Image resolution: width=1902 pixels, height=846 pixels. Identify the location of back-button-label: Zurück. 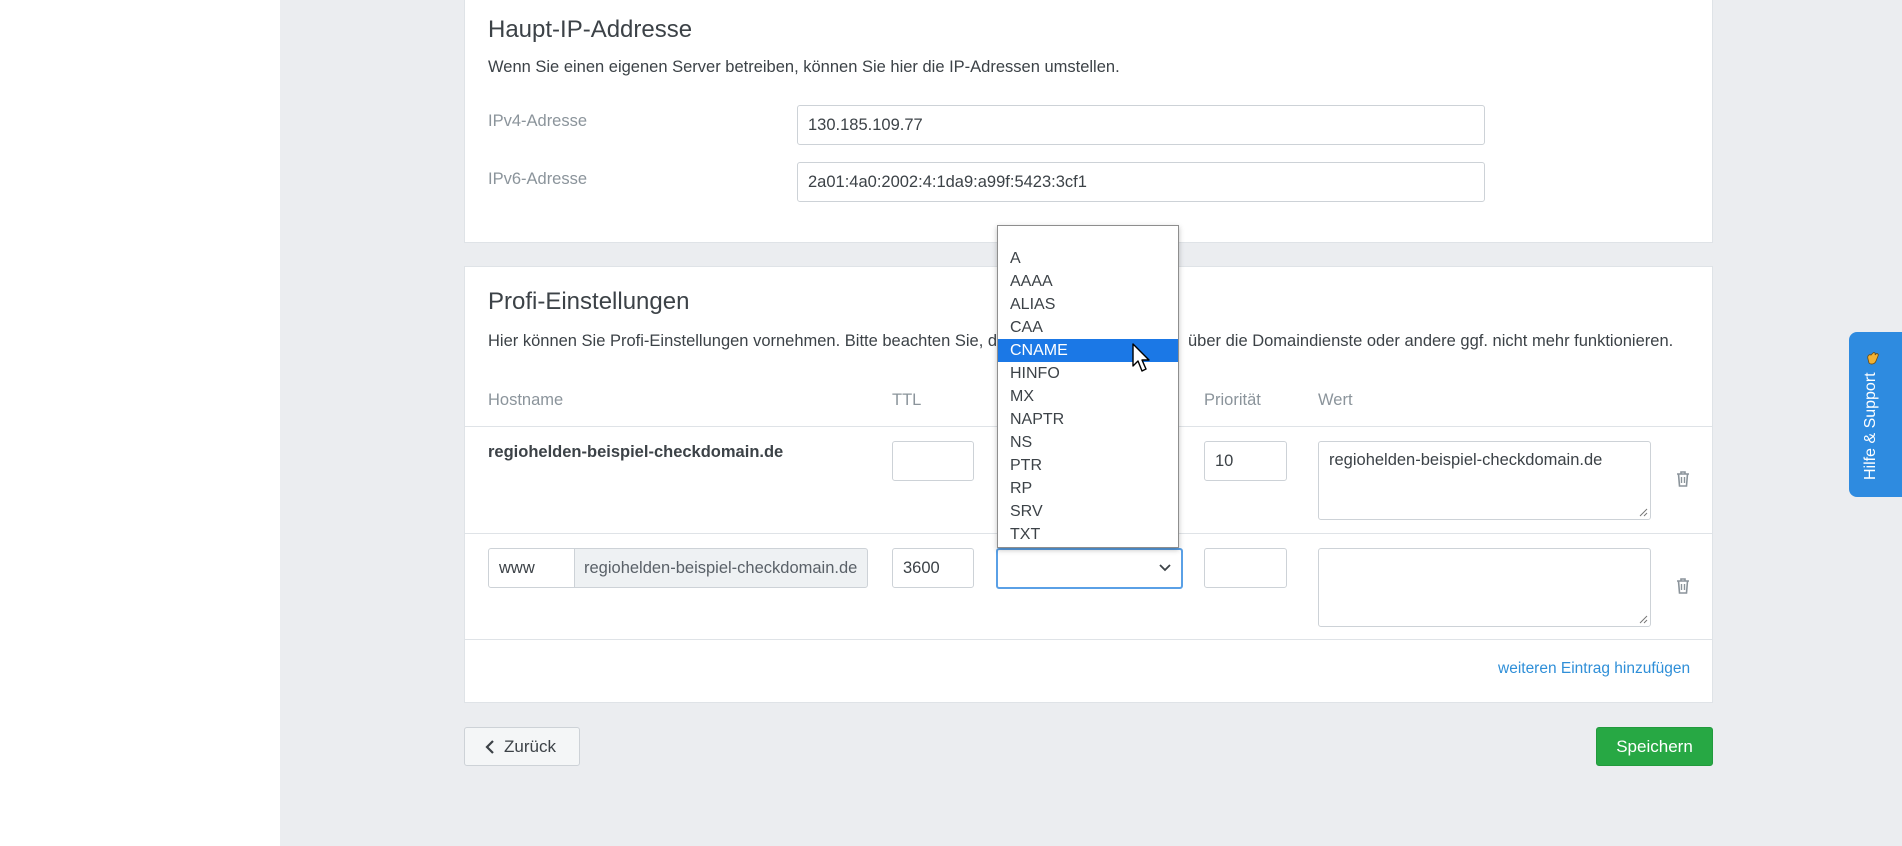
(530, 746).